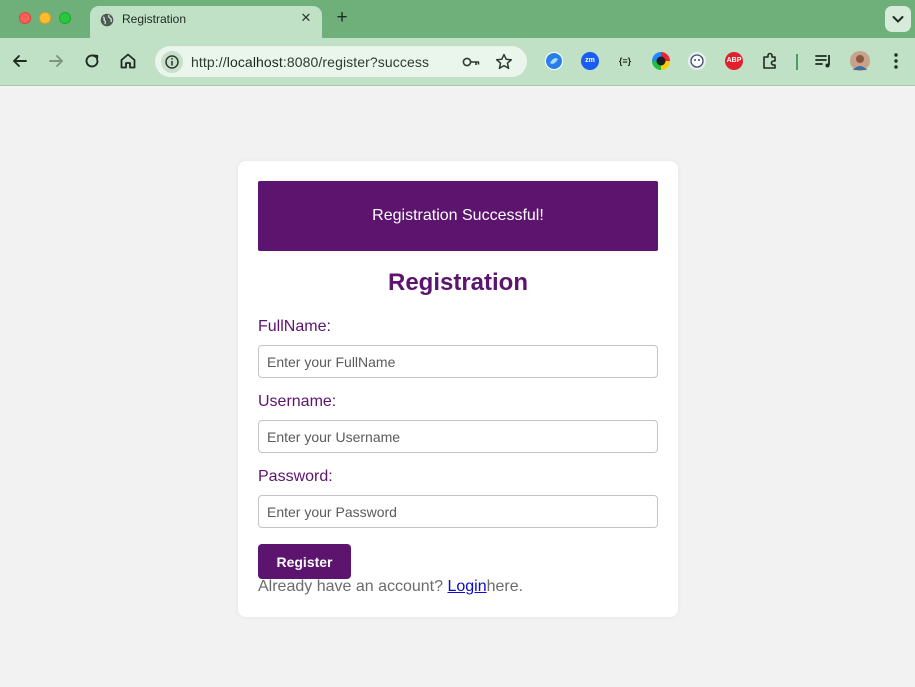 The image size is (915, 687). What do you see at coordinates (554, 61) in the screenshot?
I see `swirl-extension-icon` at bounding box center [554, 61].